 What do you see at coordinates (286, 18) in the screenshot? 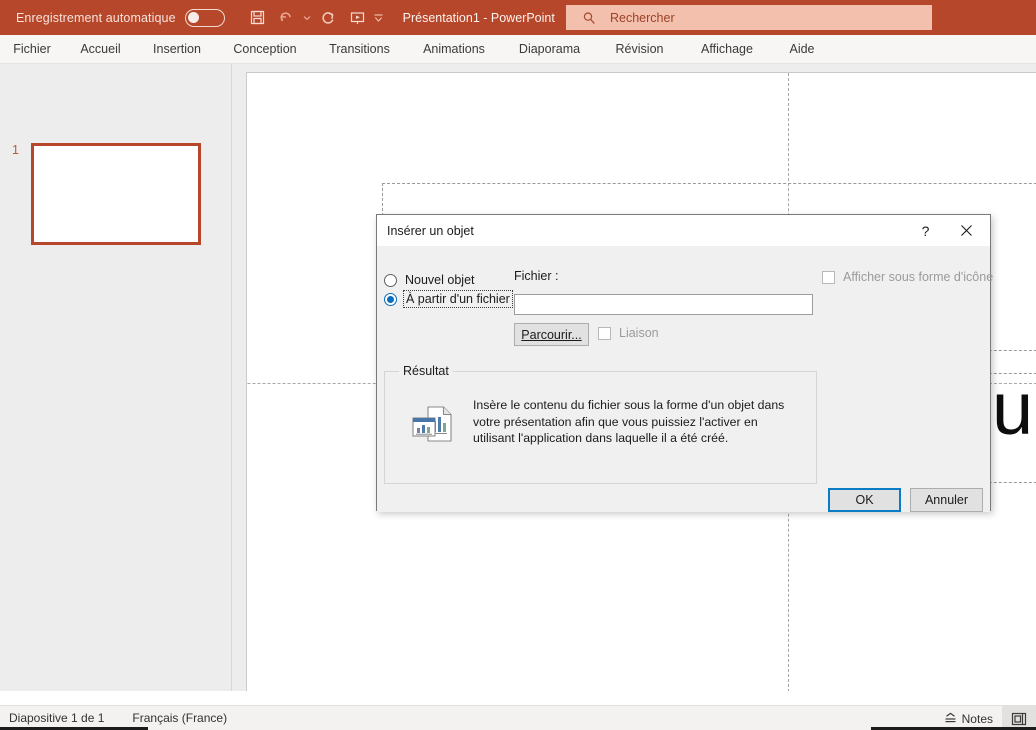
I see `undo-icon` at bounding box center [286, 18].